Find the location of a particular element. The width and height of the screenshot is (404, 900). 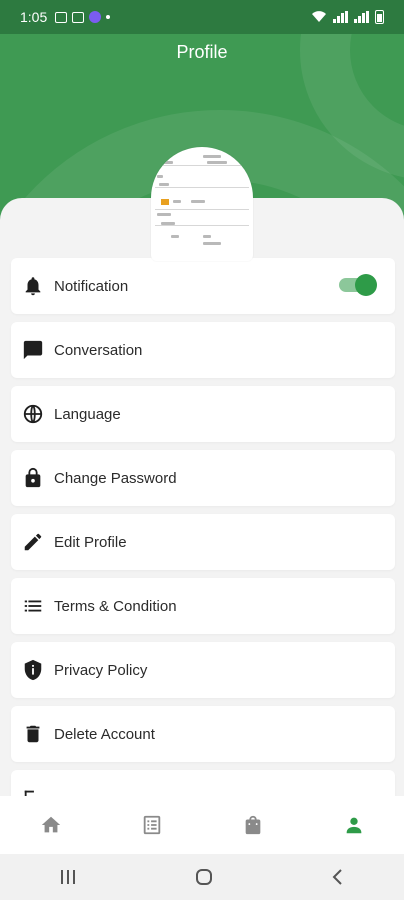

notification-toggle is located at coordinates (358, 285).